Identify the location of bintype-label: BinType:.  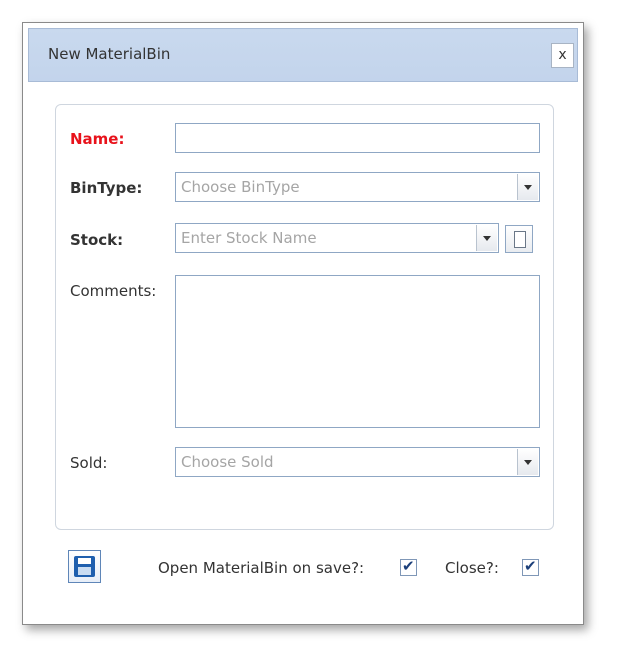
(106, 188).